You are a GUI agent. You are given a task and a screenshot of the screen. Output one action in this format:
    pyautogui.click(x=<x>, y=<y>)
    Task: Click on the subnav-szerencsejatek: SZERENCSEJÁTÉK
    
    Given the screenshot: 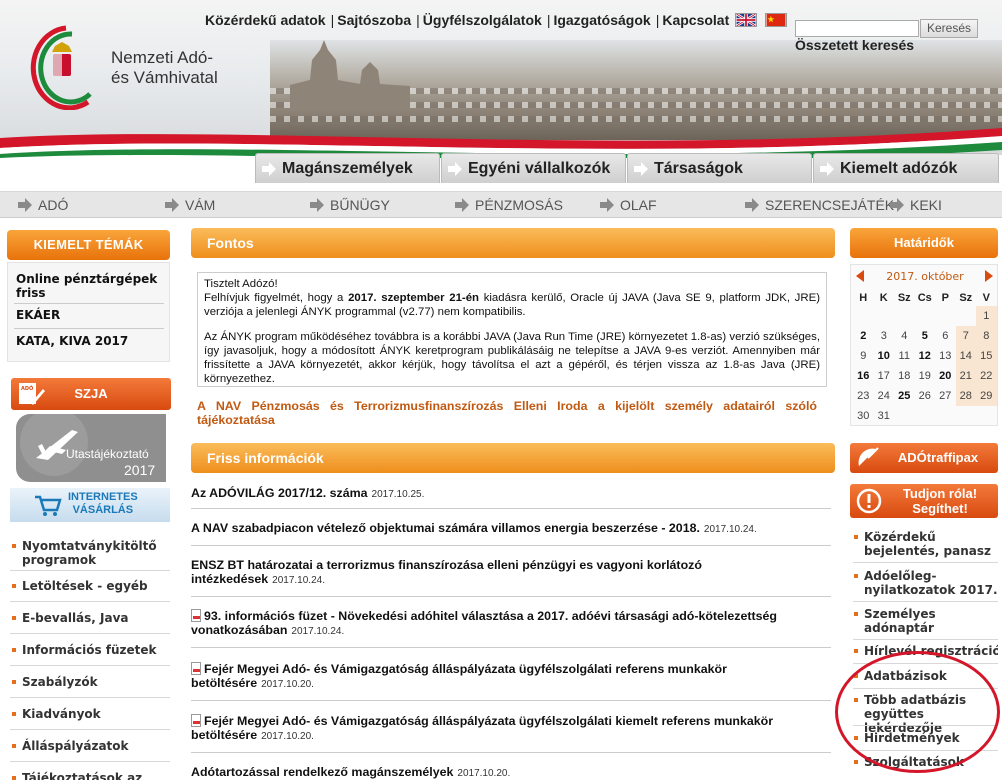 What is the action you would take?
    pyautogui.click(x=819, y=205)
    